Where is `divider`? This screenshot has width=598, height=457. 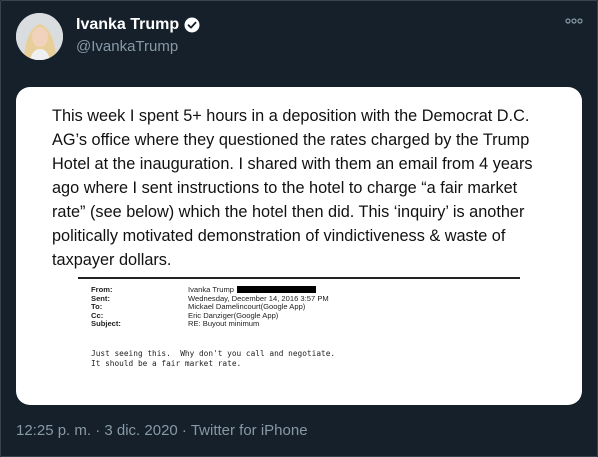
divider is located at coordinates (299, 278).